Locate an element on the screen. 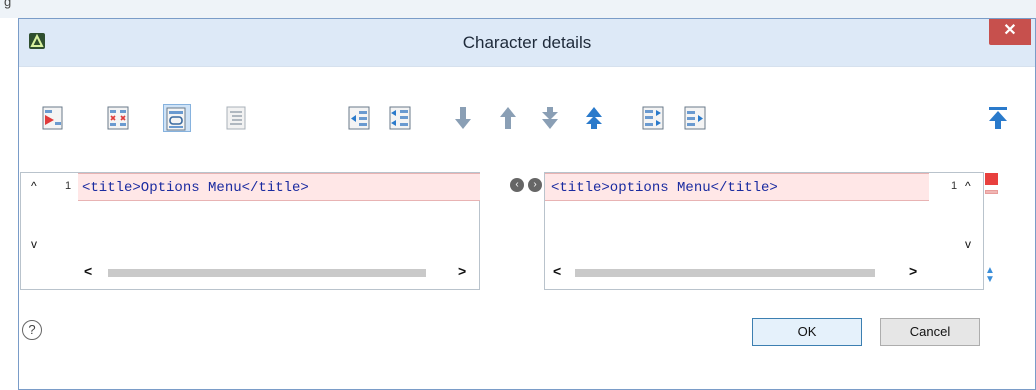  right-line-number: 1 is located at coordinates (954, 186).